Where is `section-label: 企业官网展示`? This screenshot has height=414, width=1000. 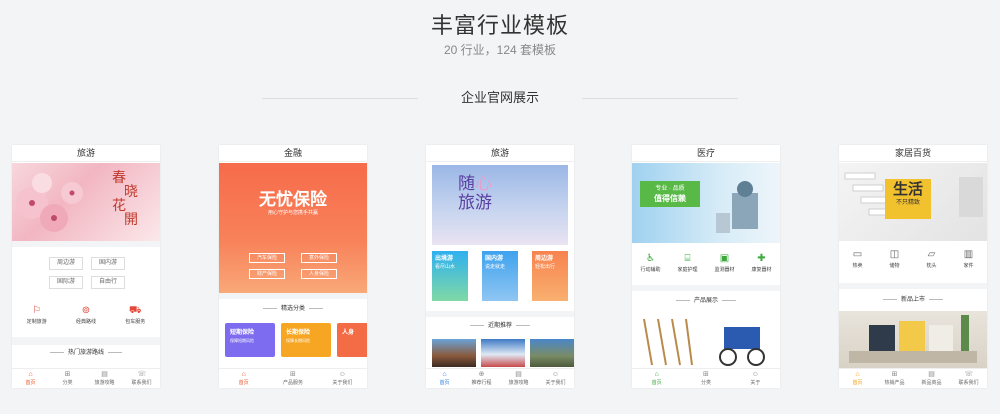
section-label: 企业官网展示 is located at coordinates (499, 97).